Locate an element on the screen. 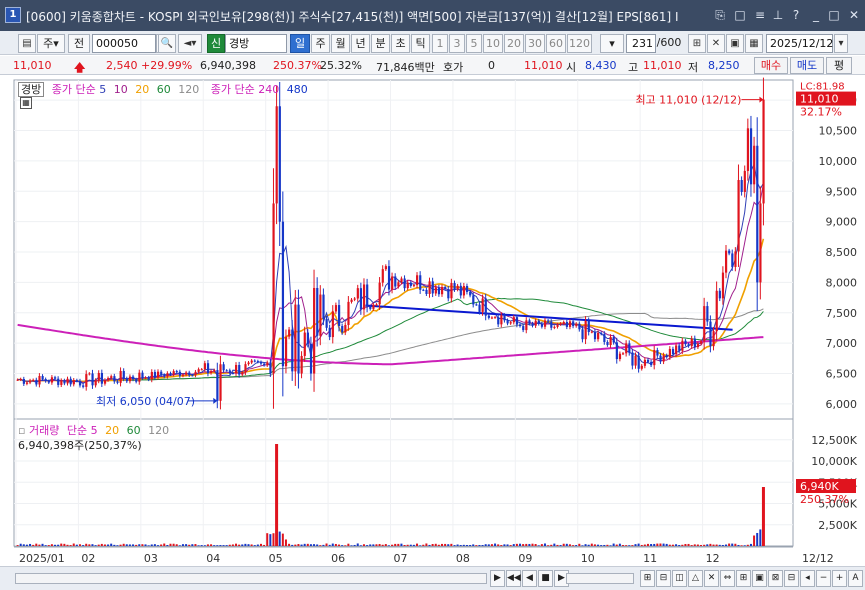 The width and height of the screenshot is (865, 590). settings-icon: ≡ is located at coordinates (760, 15).